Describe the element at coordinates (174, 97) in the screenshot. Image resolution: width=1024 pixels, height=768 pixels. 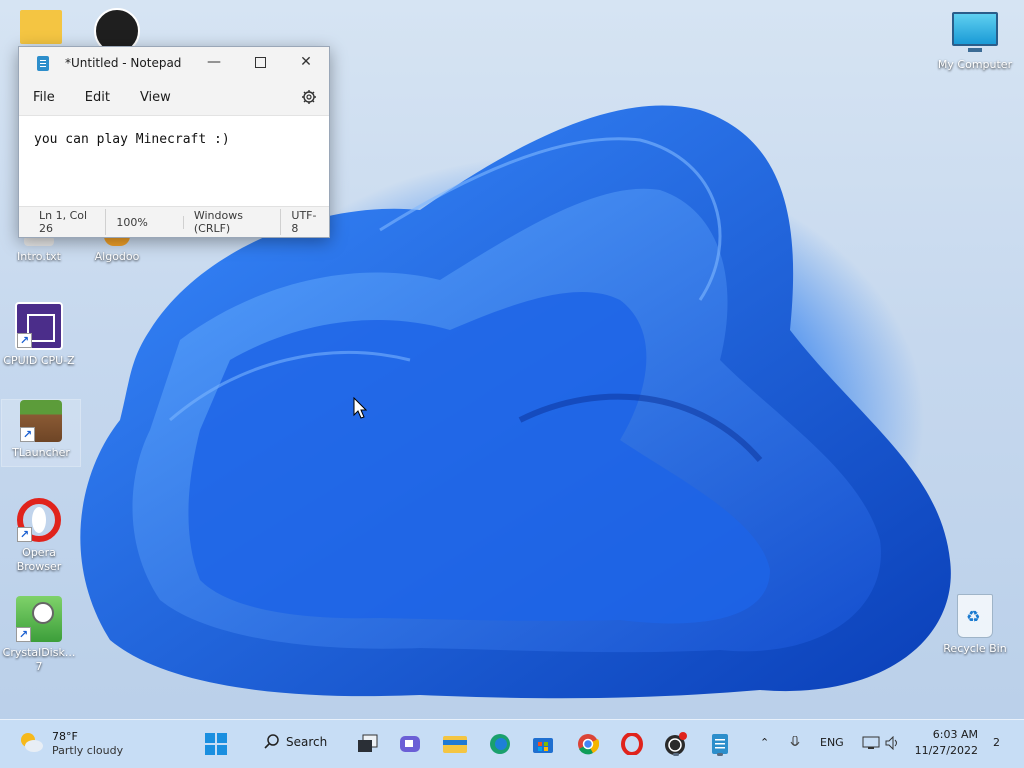
I see `menu-bar: File Edit View` at that location.